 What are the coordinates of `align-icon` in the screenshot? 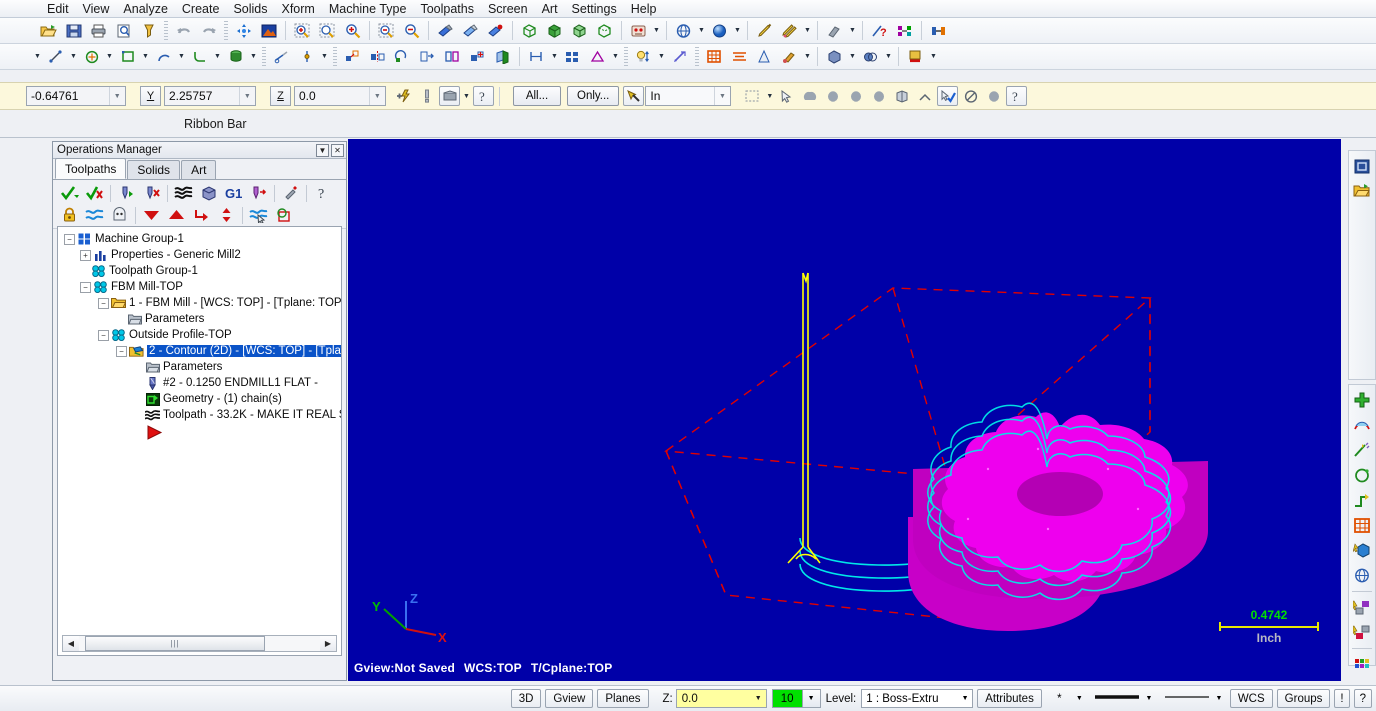 It's located at (739, 56).